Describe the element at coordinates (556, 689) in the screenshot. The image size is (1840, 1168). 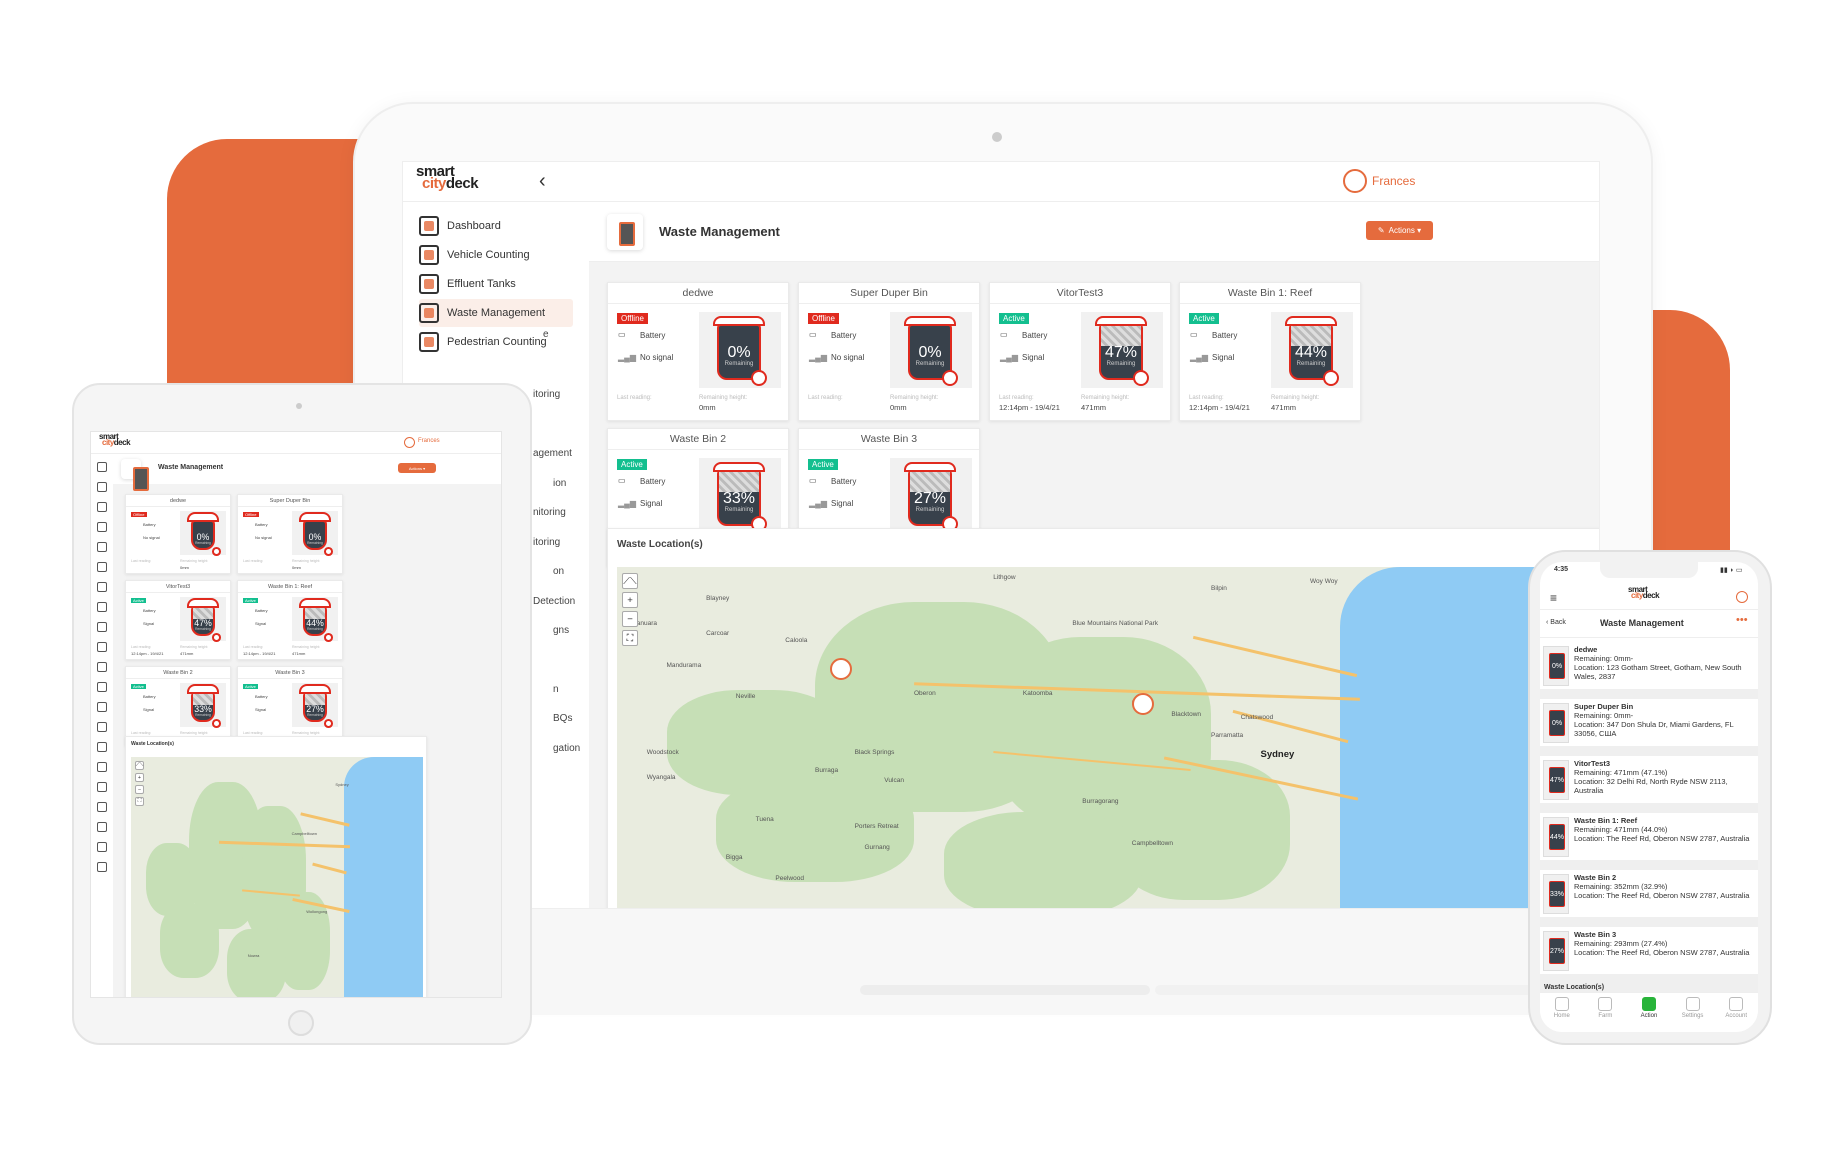
I see `sidebar-partial-label: n` at that location.